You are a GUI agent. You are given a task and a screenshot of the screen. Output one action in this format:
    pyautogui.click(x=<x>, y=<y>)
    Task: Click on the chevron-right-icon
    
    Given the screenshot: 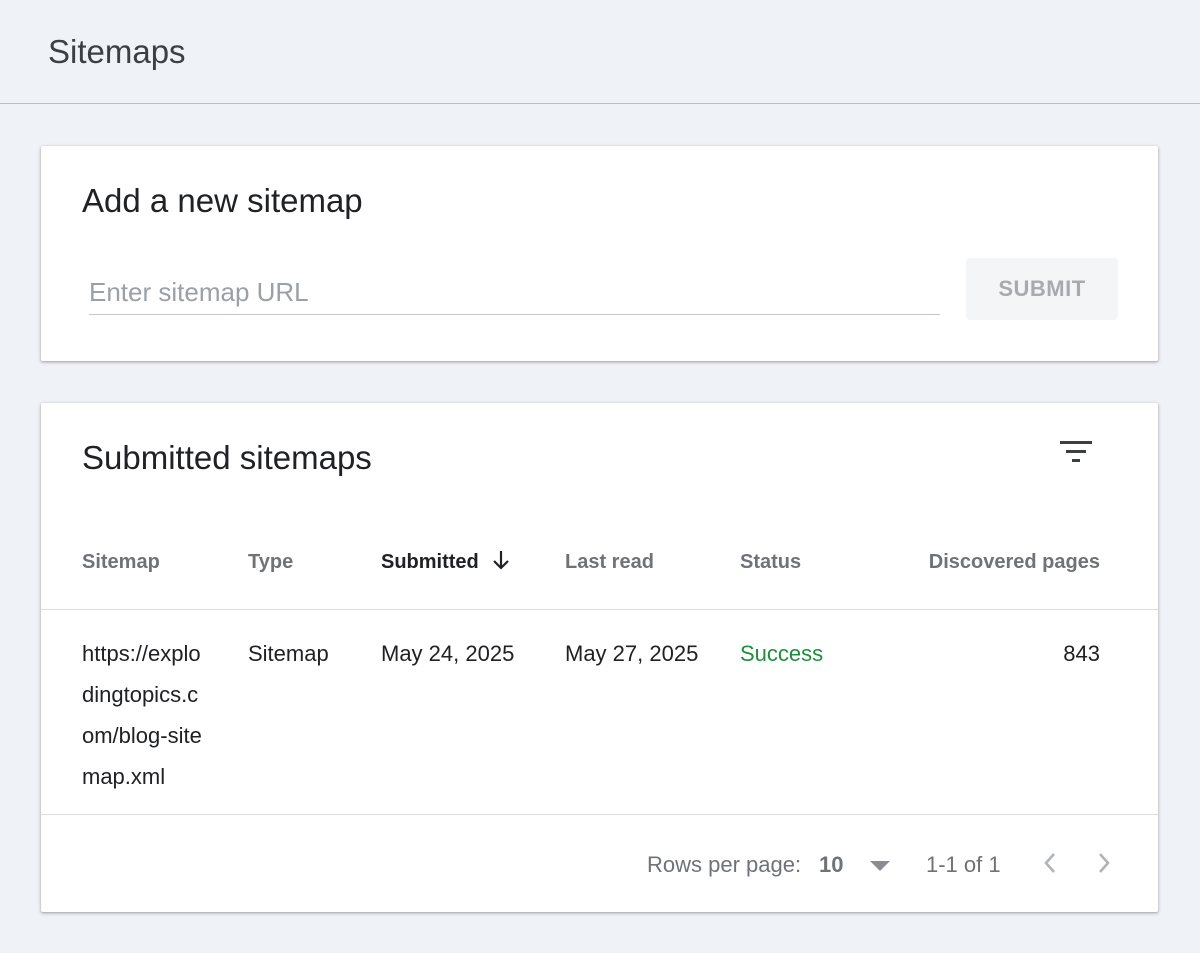 What is the action you would take?
    pyautogui.click(x=1104, y=863)
    